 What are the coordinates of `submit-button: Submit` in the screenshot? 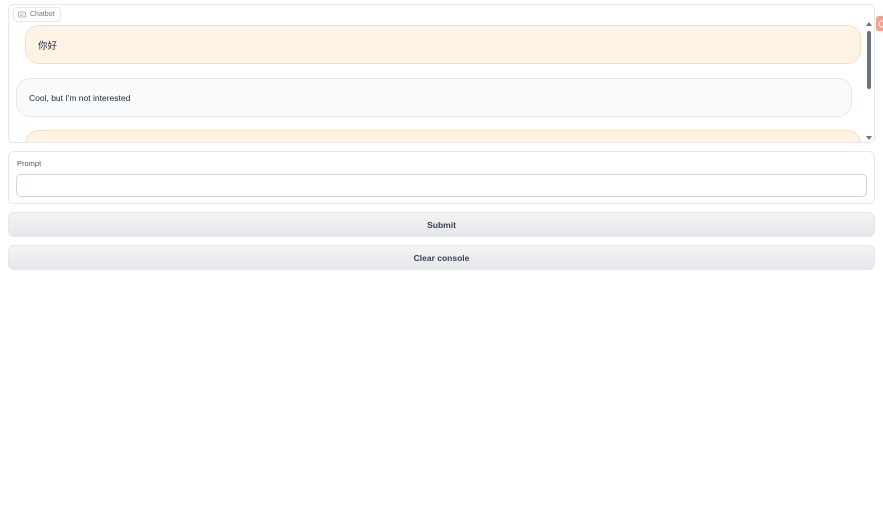 It's located at (441, 224).